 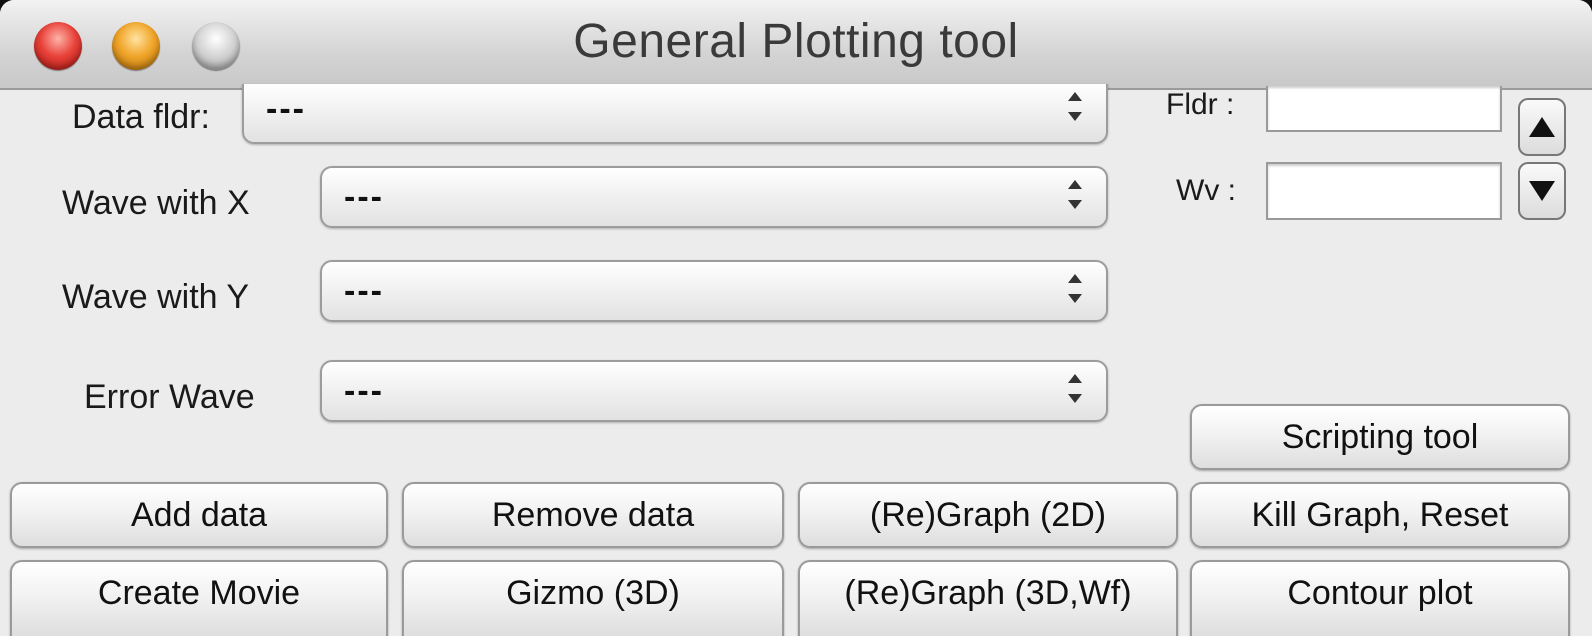 What do you see at coordinates (1380, 598) in the screenshot?
I see `contour-plot-button: Contour plot` at bounding box center [1380, 598].